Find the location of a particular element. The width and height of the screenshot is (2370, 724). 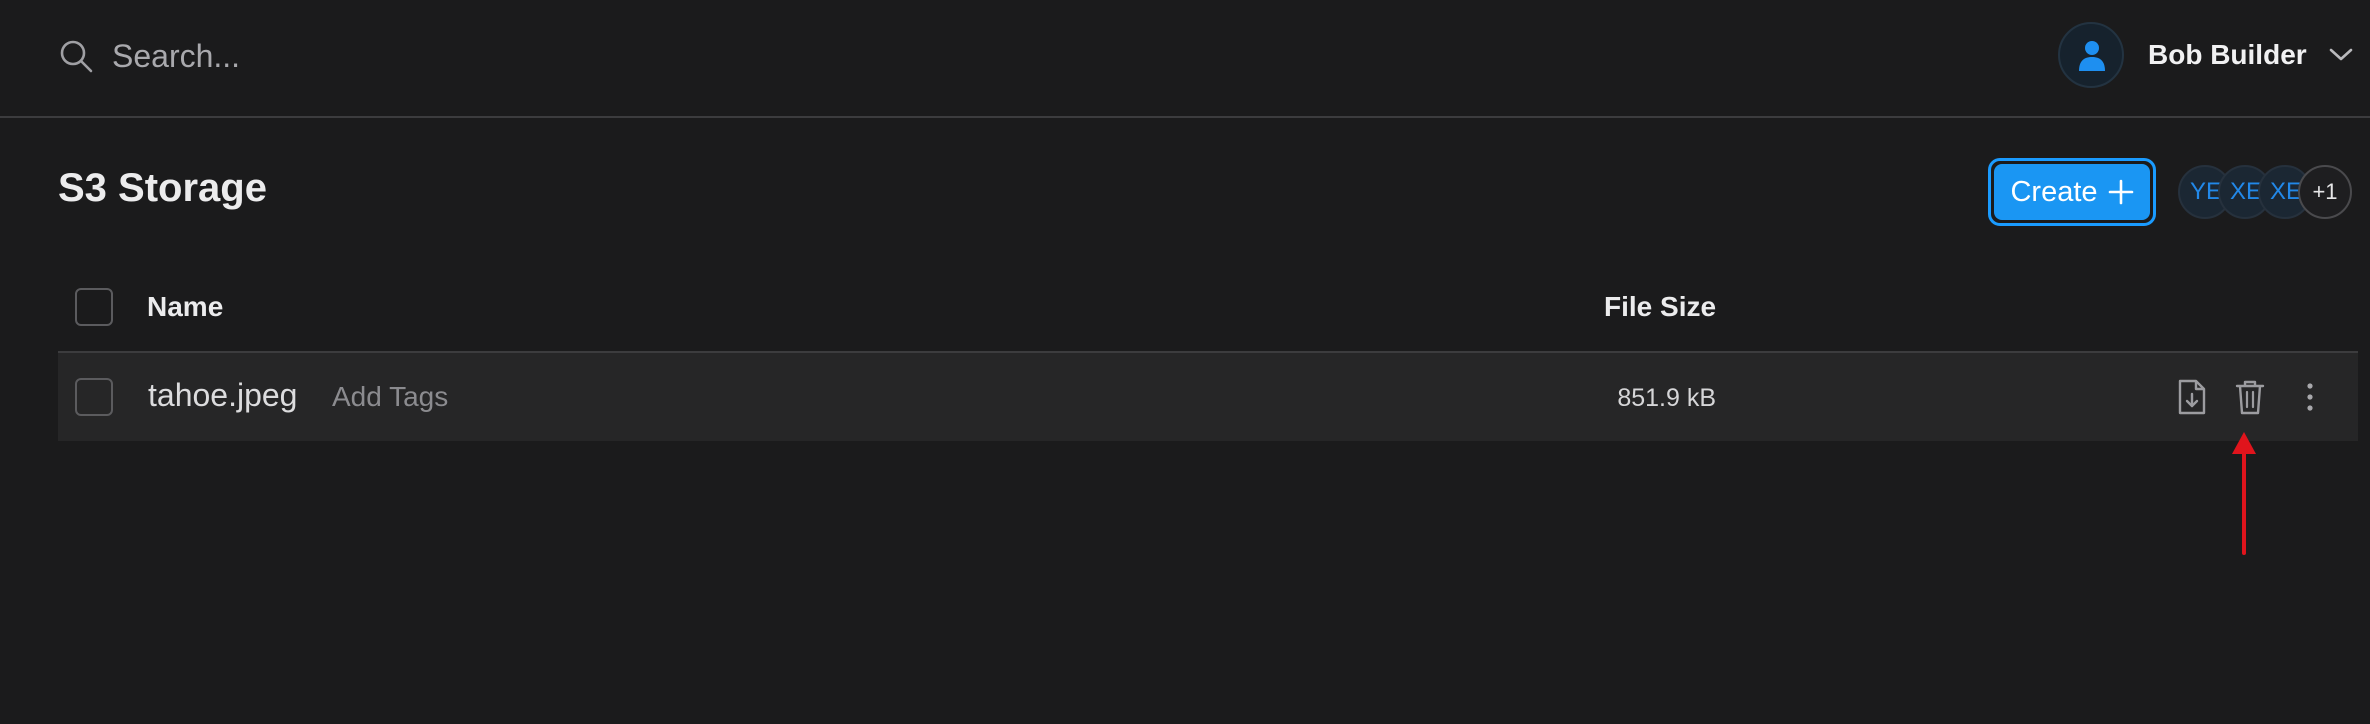

avatar is located at coordinates (2091, 55).